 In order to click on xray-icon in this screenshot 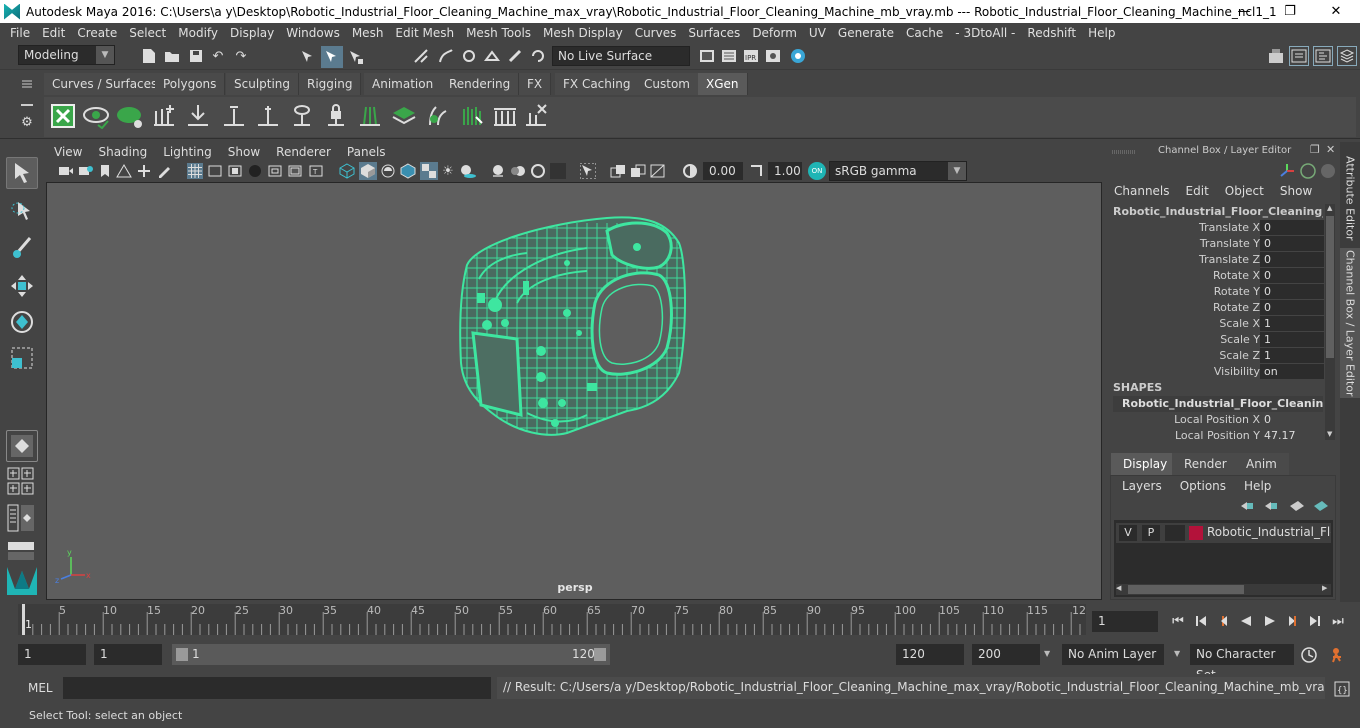, I will do `click(618, 171)`.